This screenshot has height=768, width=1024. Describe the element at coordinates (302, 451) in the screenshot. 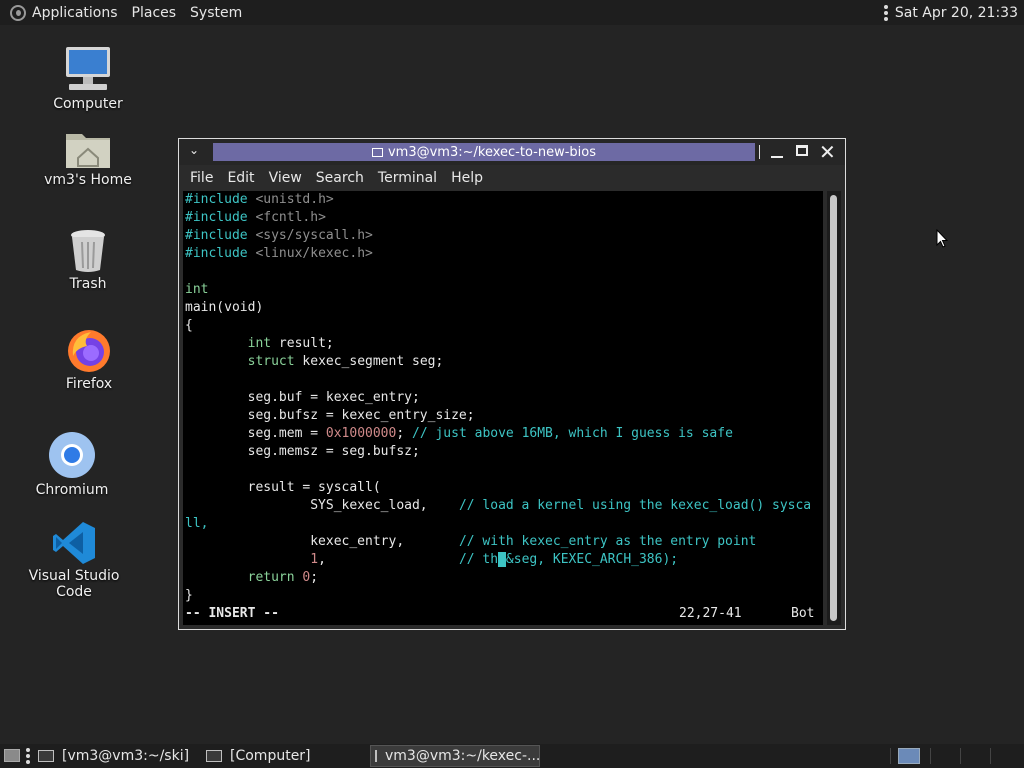

I see `code-line: seg.memsz = seg.bufsz;` at that location.